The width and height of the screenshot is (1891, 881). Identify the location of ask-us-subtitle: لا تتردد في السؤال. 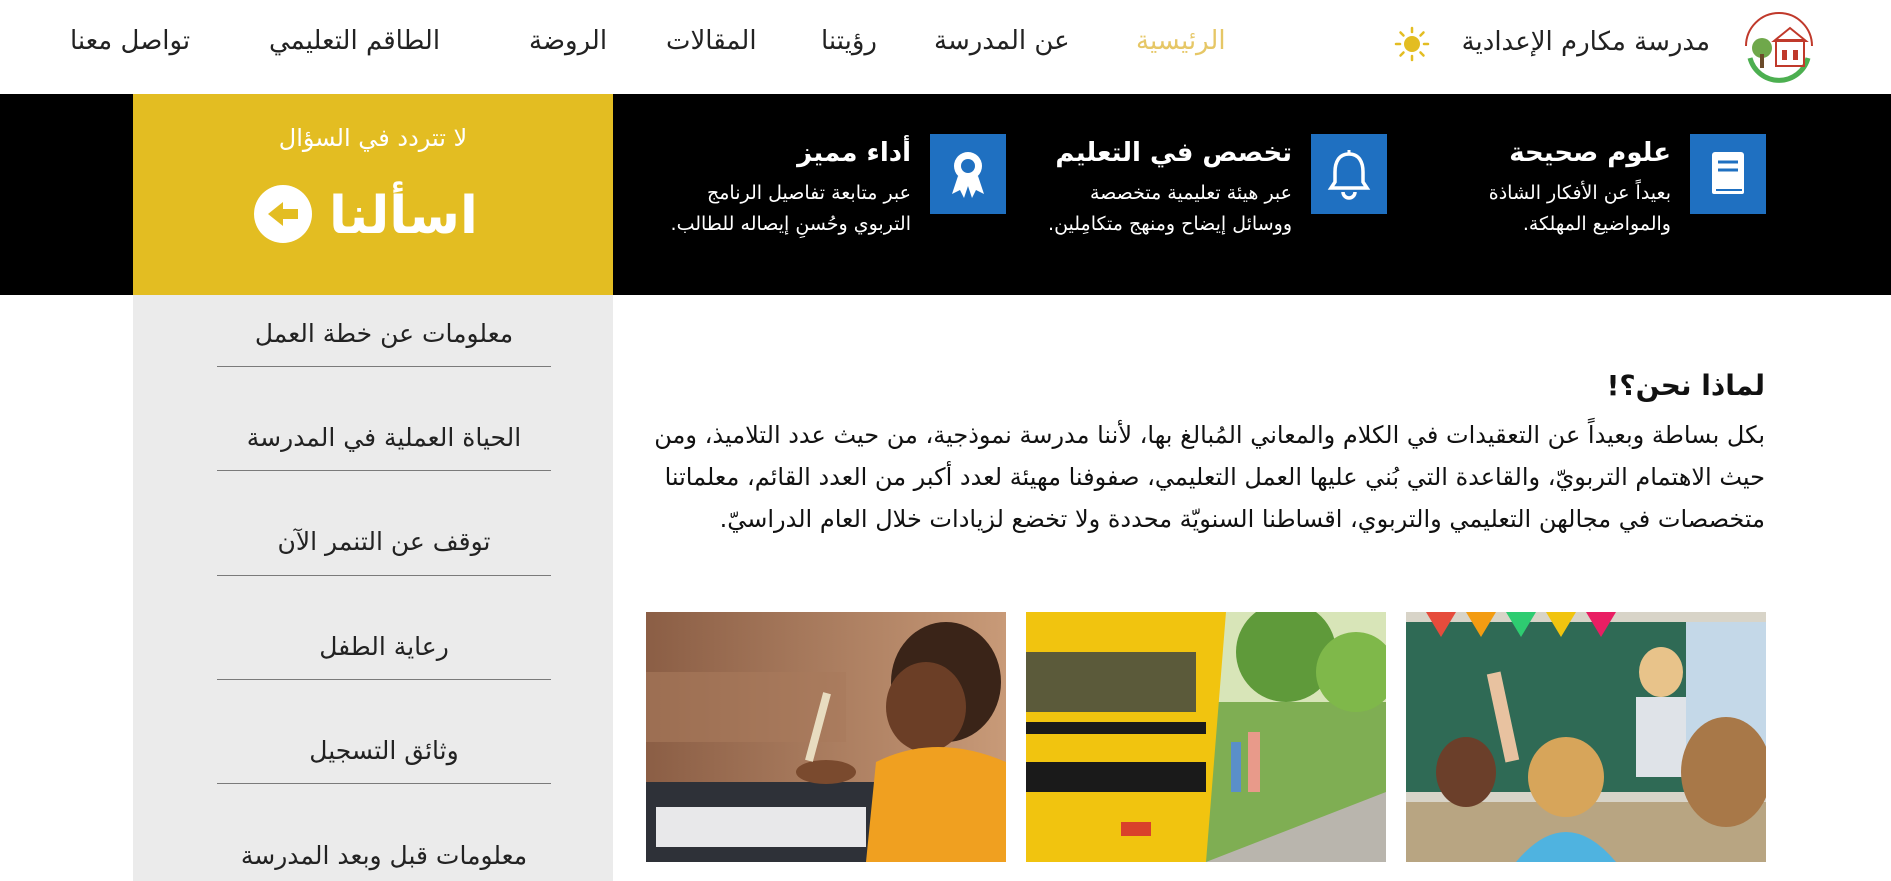
(373, 138).